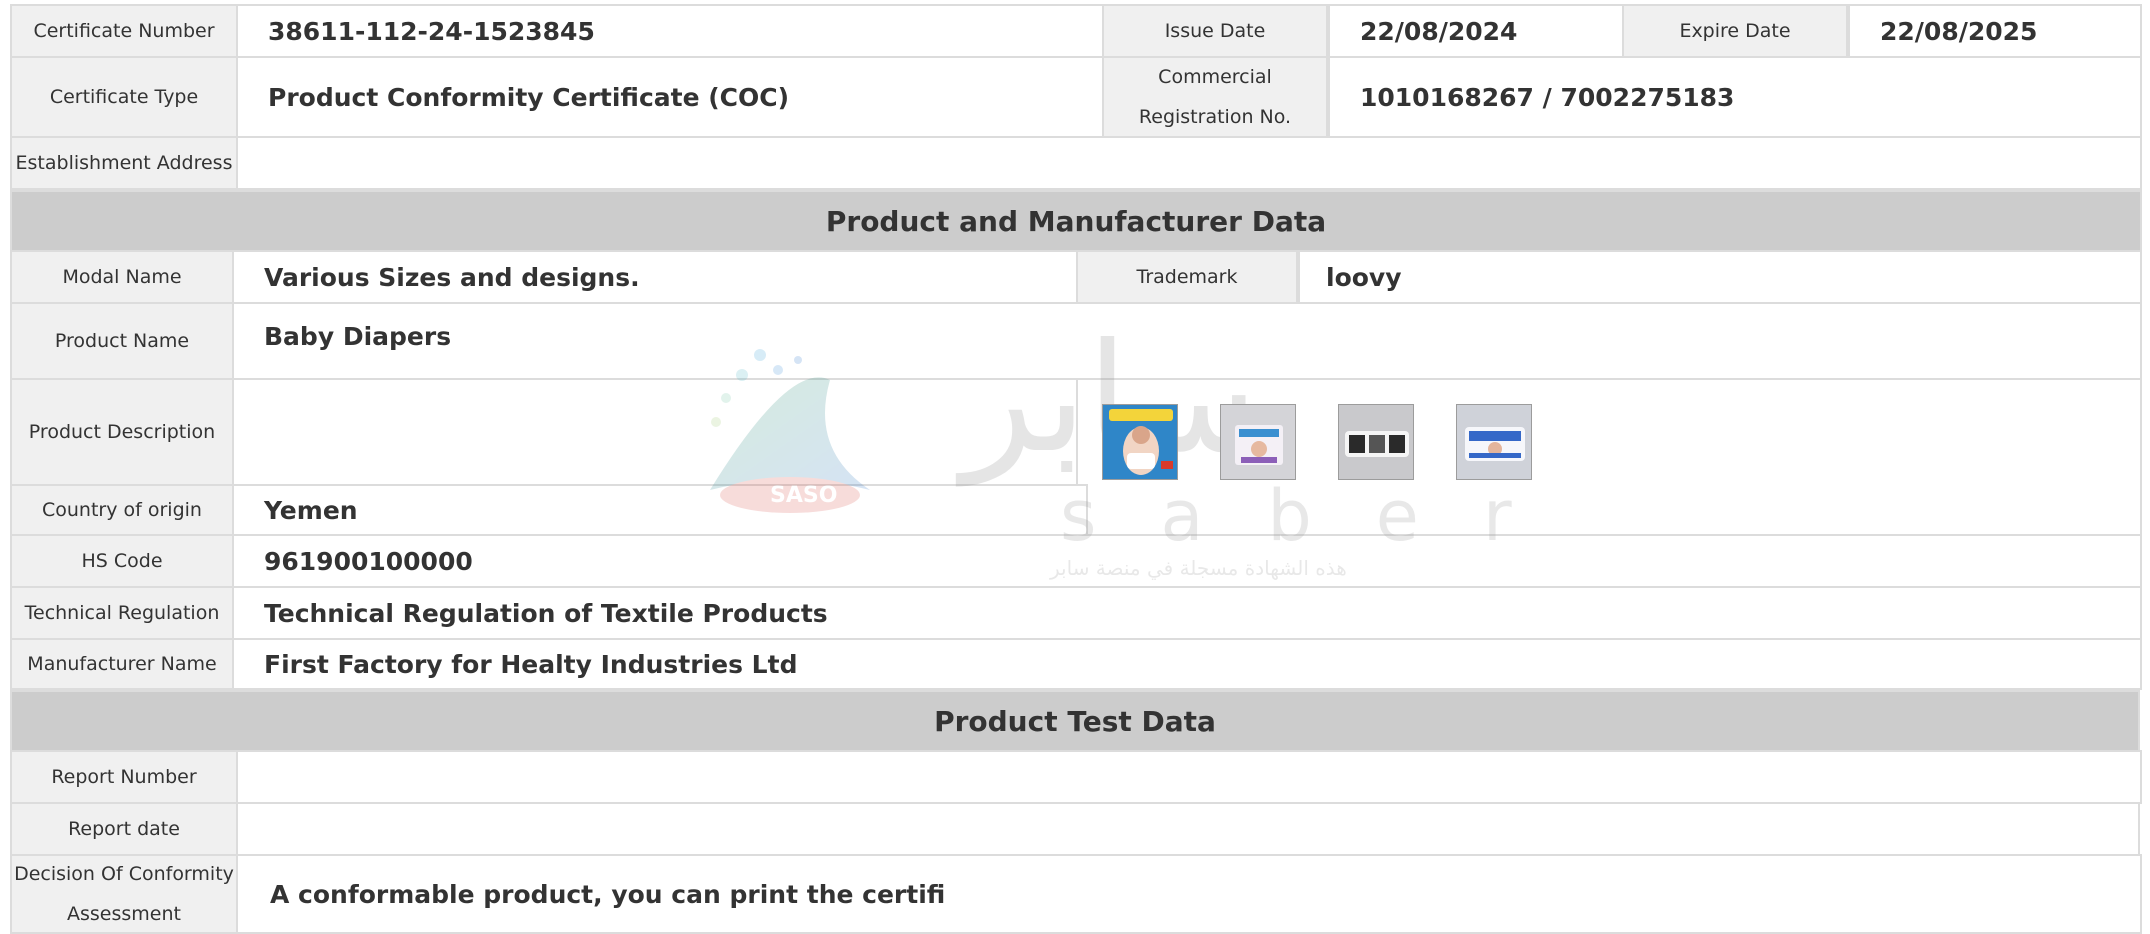  What do you see at coordinates (124, 97) in the screenshot?
I see `certificate-type-label: Certificate Type` at bounding box center [124, 97].